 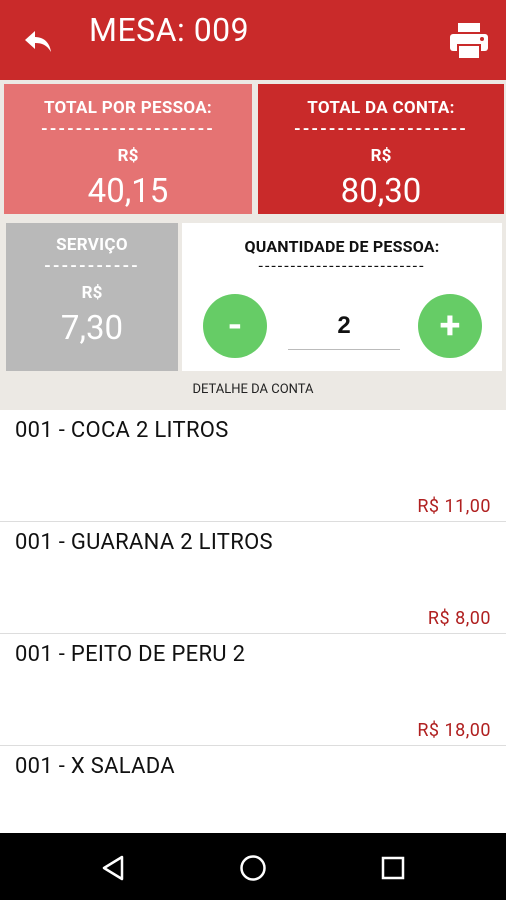 I want to click on item-name: 001 - GUARANA 2 LITROS, so click(x=144, y=542).